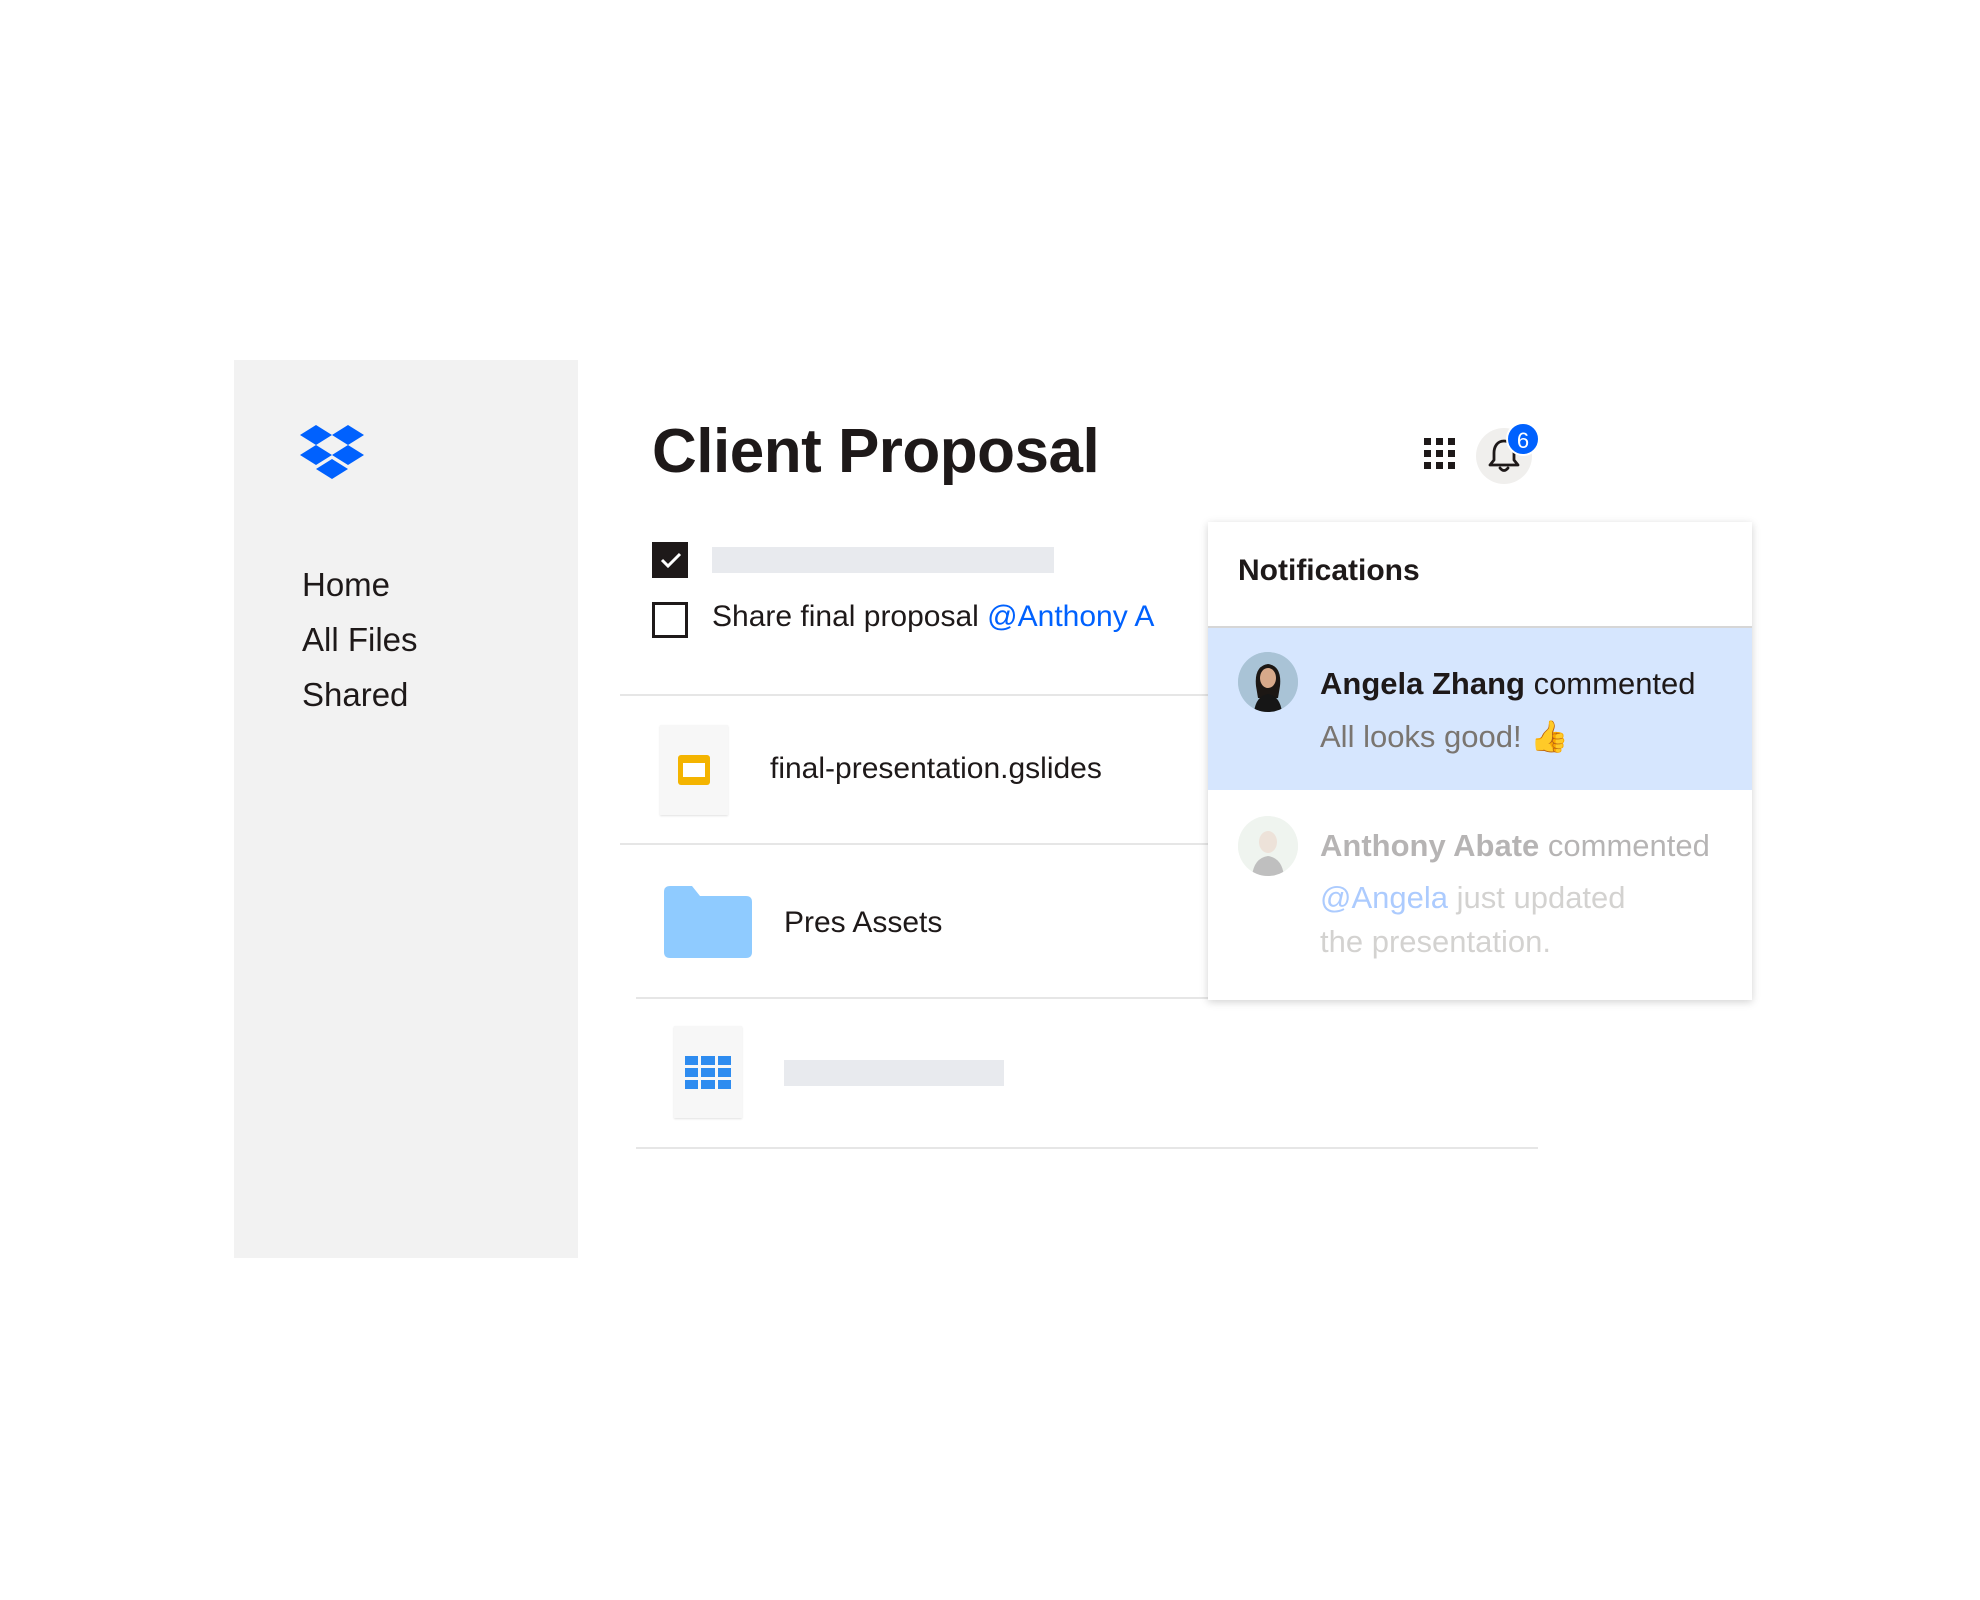 This screenshot has height=1600, width=1980. What do you see at coordinates (1480, 709) in the screenshot?
I see `notification-item: Angela Zhang commented All looks good! 👍` at bounding box center [1480, 709].